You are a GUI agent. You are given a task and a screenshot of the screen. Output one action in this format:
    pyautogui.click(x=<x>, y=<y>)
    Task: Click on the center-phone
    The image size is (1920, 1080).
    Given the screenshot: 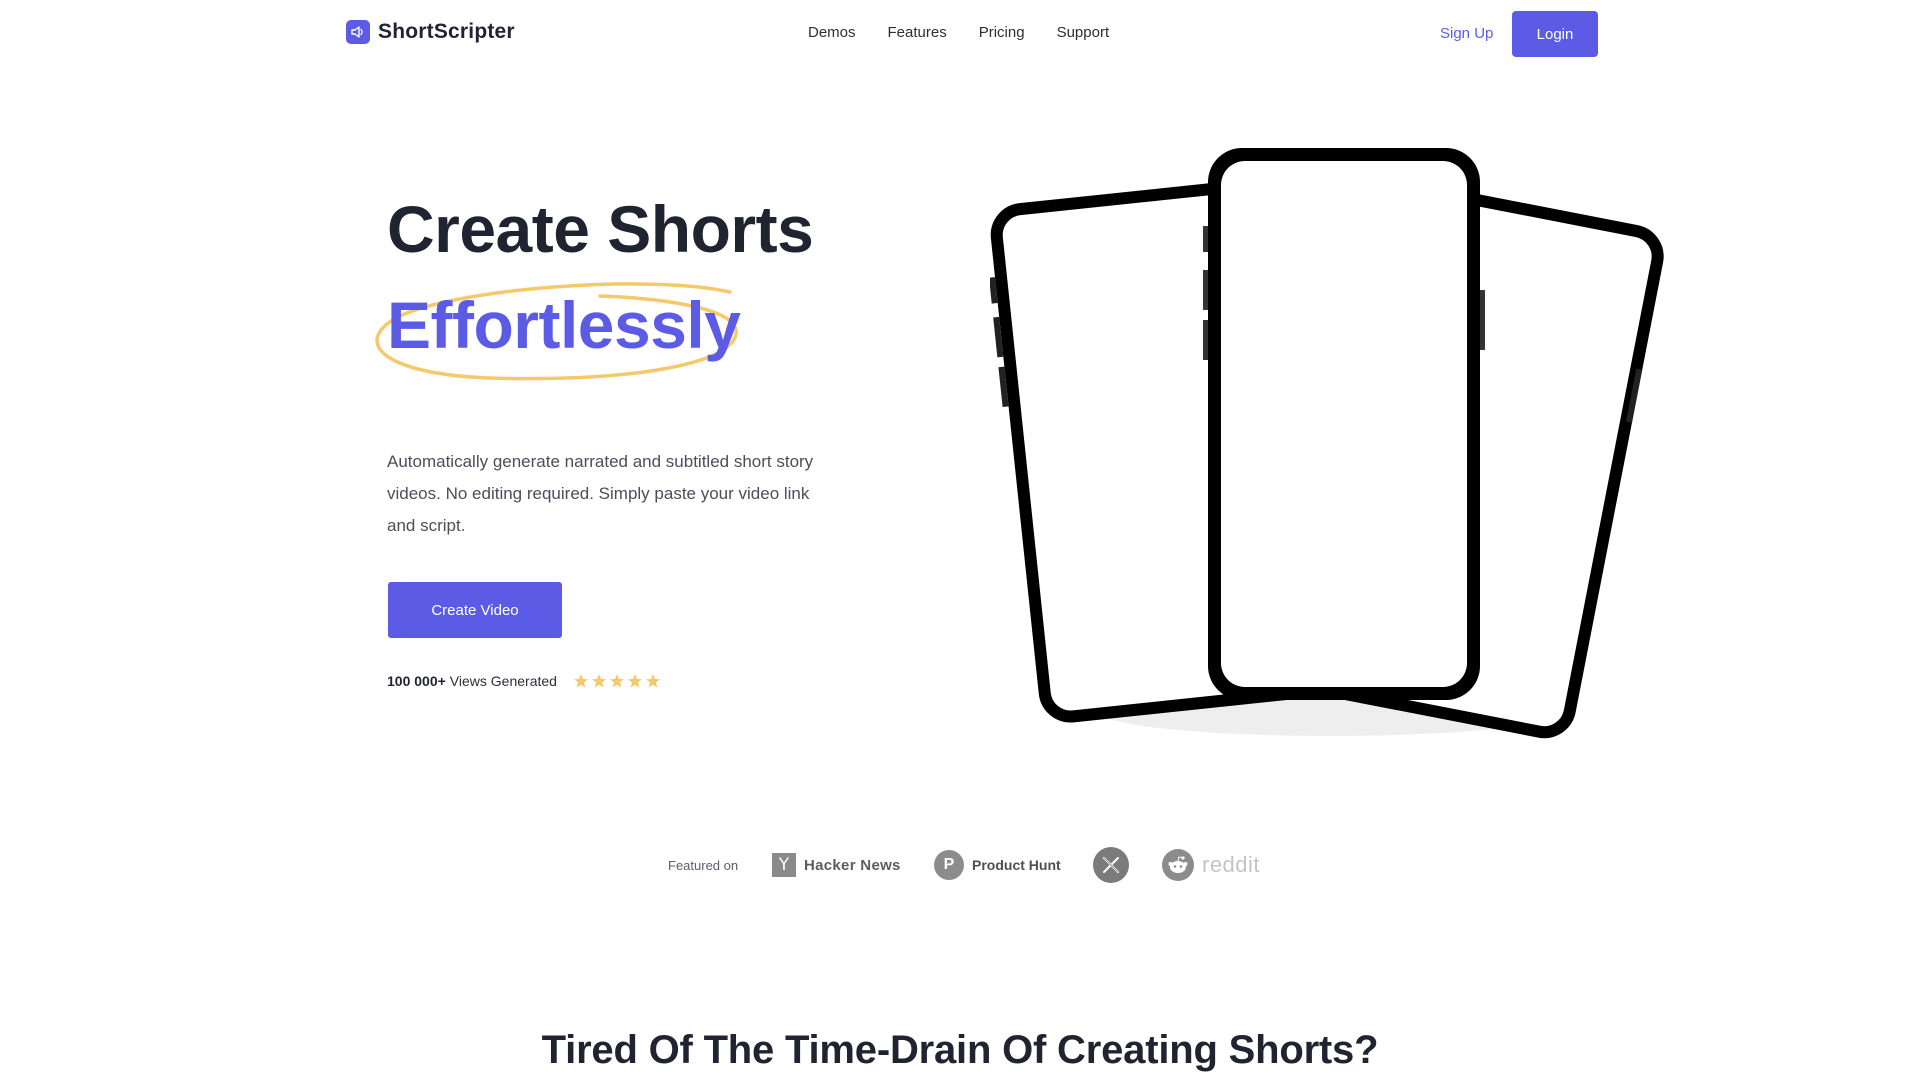 What is the action you would take?
    pyautogui.click(x=1344, y=424)
    